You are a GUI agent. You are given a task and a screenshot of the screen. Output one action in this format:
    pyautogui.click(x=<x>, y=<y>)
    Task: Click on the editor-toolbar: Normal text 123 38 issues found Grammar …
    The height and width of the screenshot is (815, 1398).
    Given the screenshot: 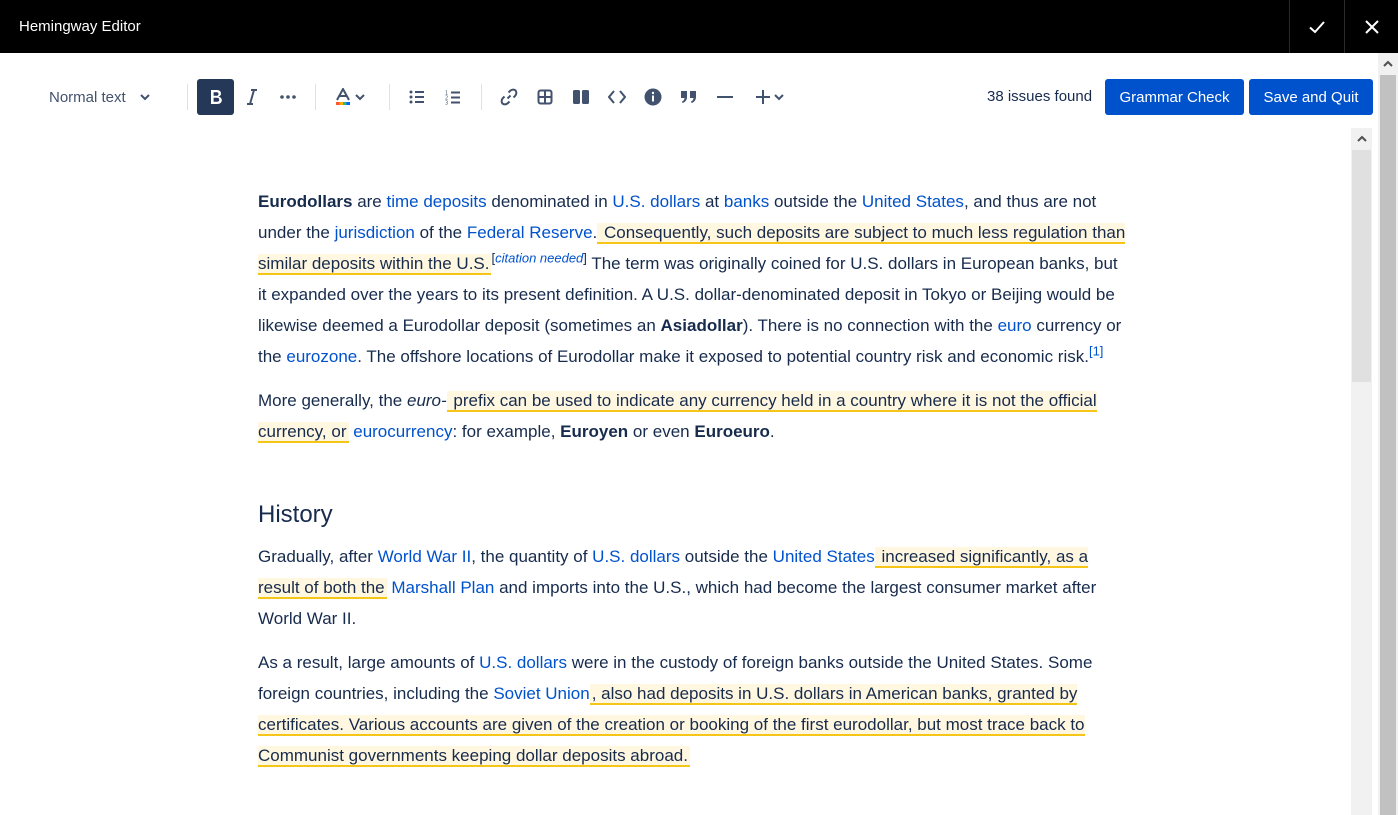 What is the action you would take?
    pyautogui.click(x=689, y=97)
    